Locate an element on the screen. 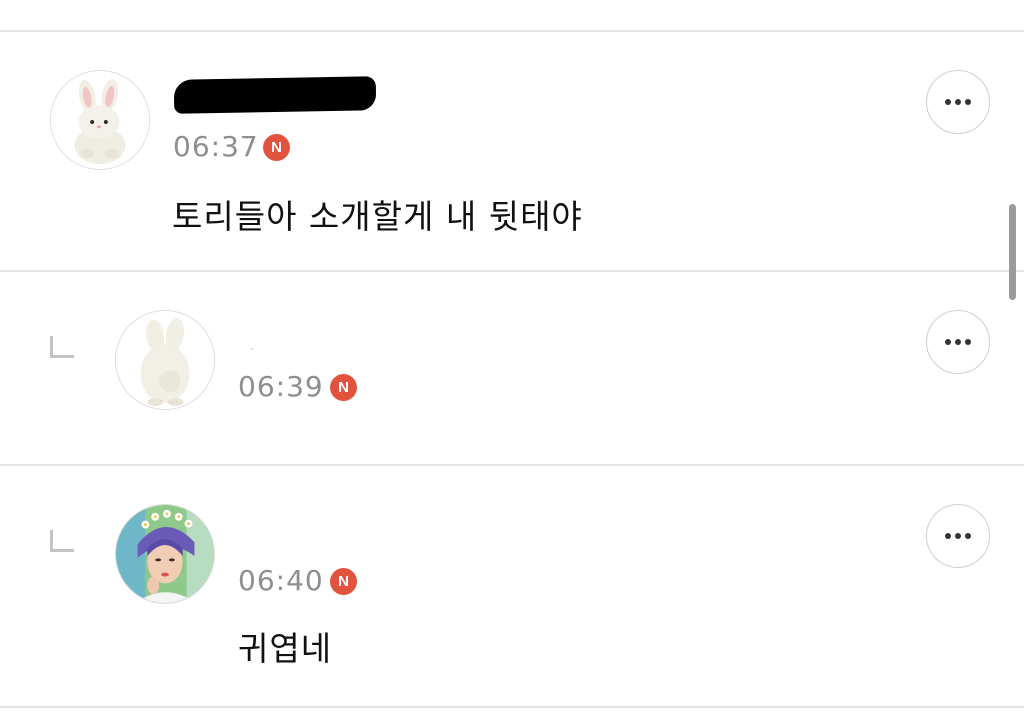 This screenshot has height=720, width=1024. comment-time: 06:37 is located at coordinates (216, 146).